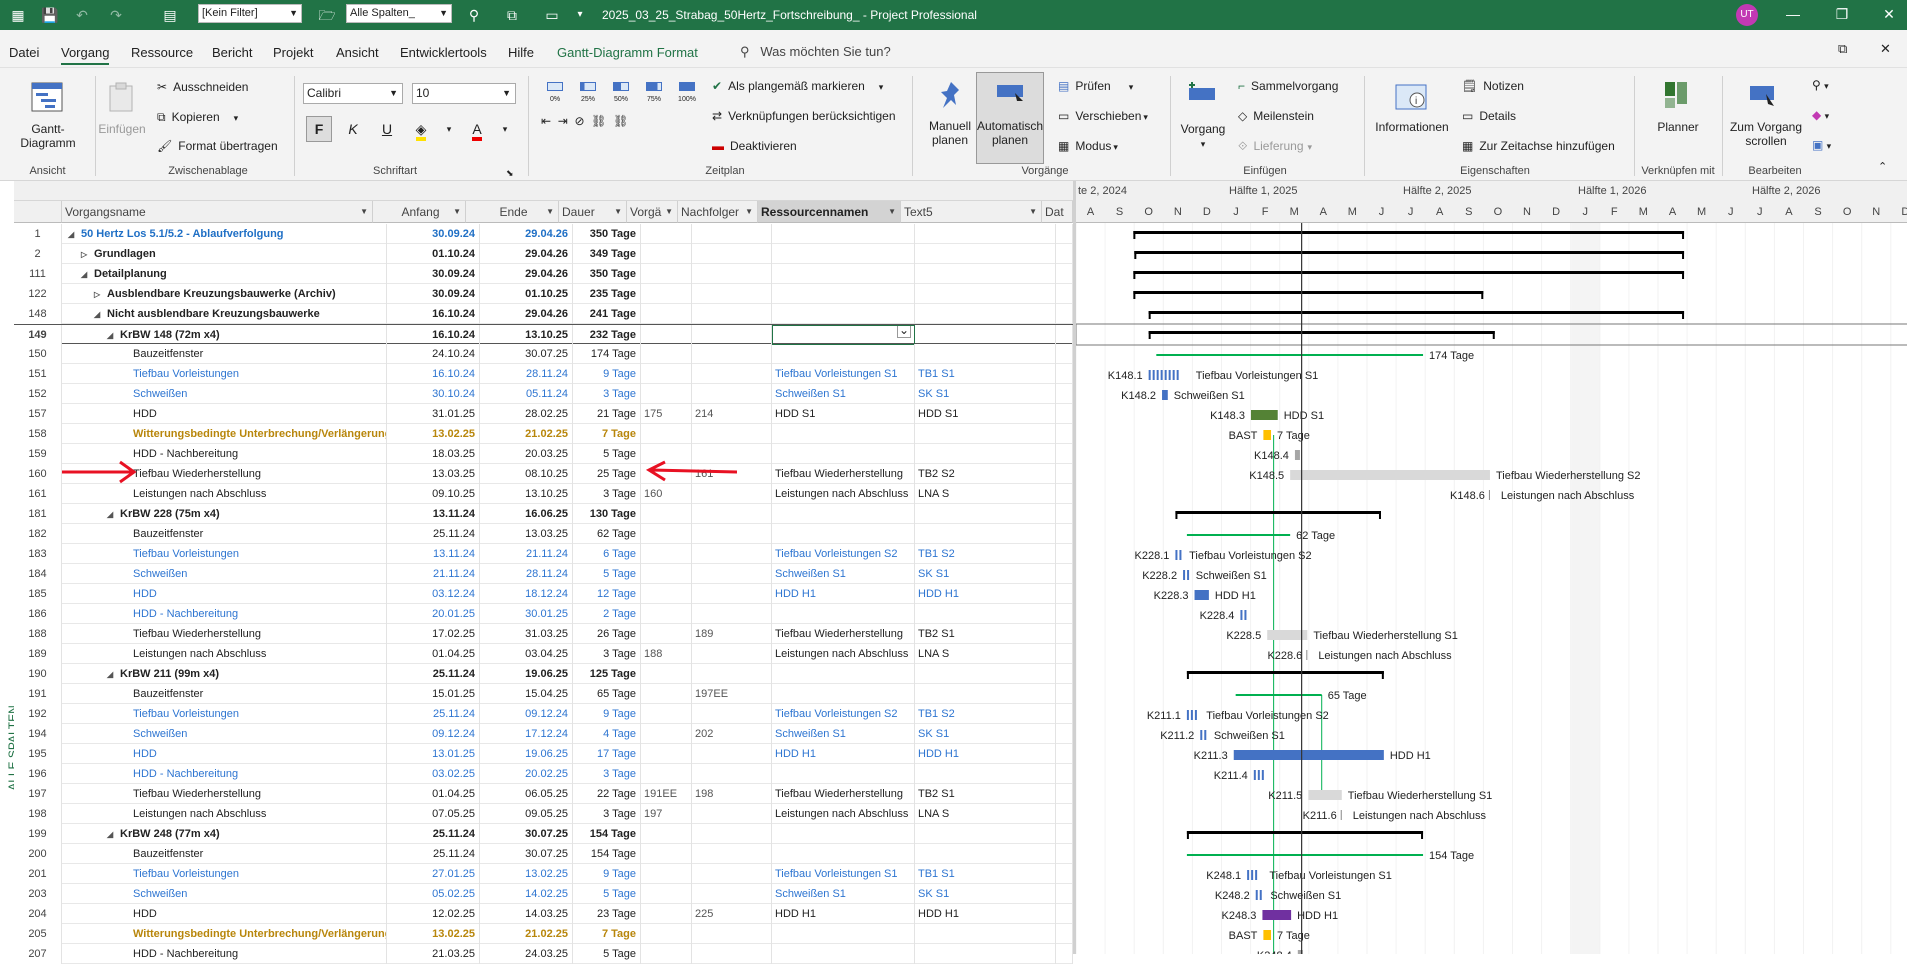  What do you see at coordinates (224, 654) in the screenshot?
I see `task-name-cell: Leistungen nach Abschluss` at bounding box center [224, 654].